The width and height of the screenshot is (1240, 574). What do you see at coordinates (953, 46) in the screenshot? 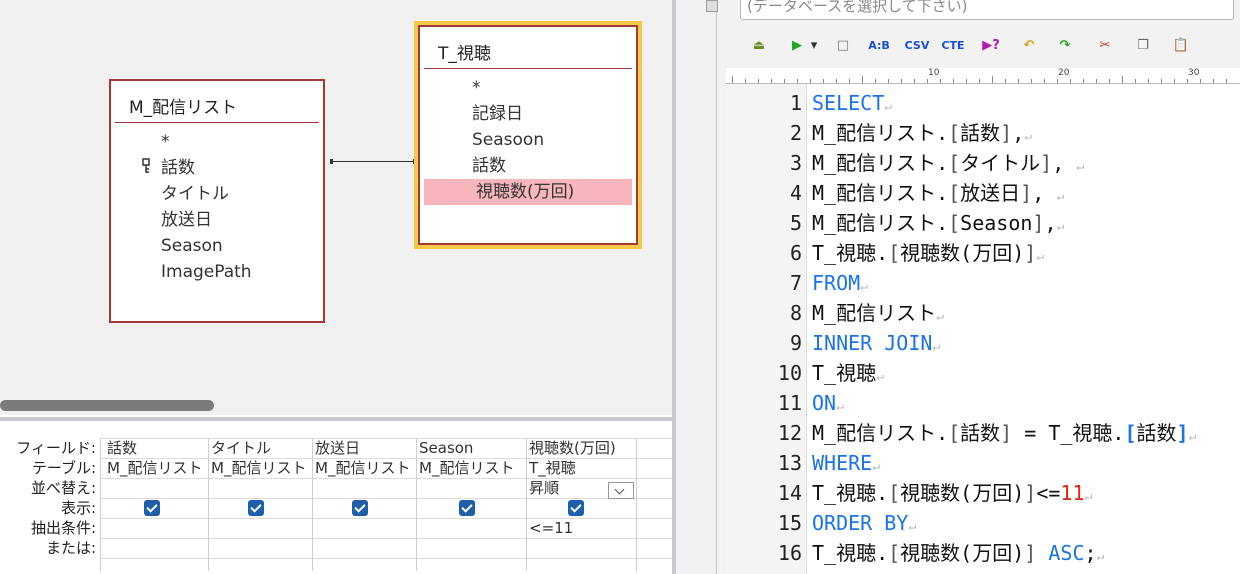
I see `cte-icon: CTE` at bounding box center [953, 46].